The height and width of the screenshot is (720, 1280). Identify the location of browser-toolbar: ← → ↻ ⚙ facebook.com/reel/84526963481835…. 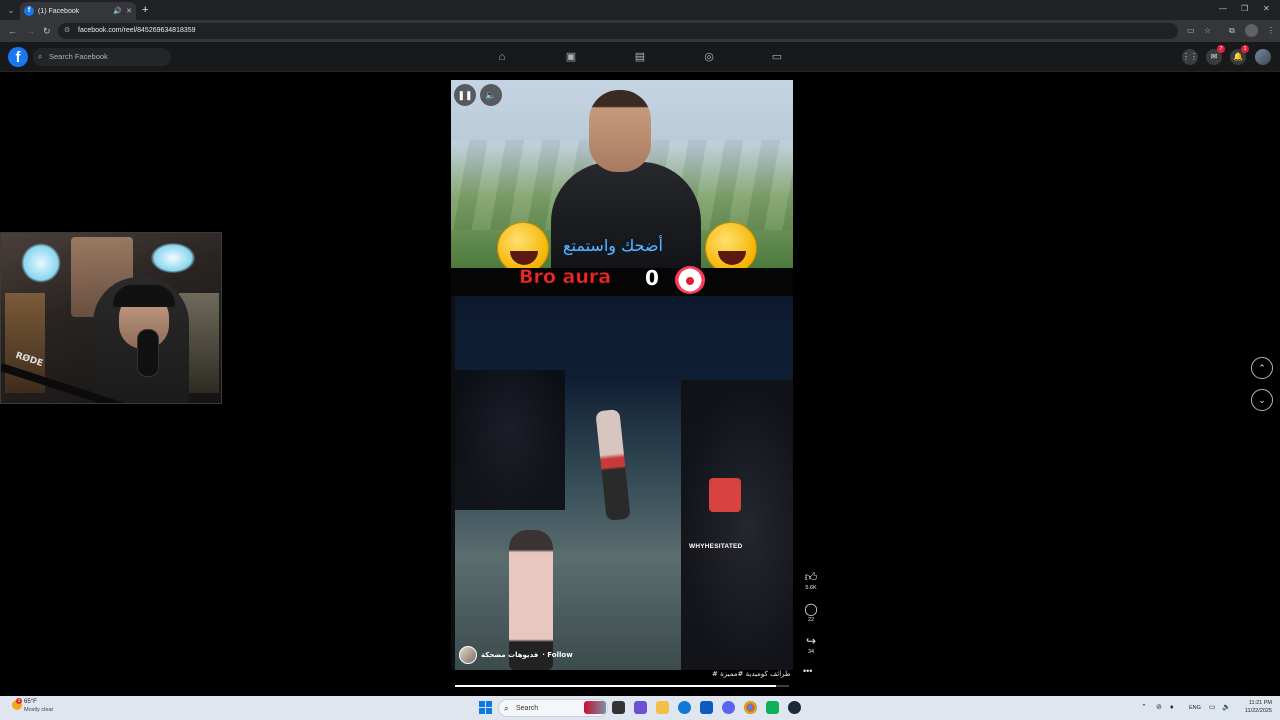
(640, 31).